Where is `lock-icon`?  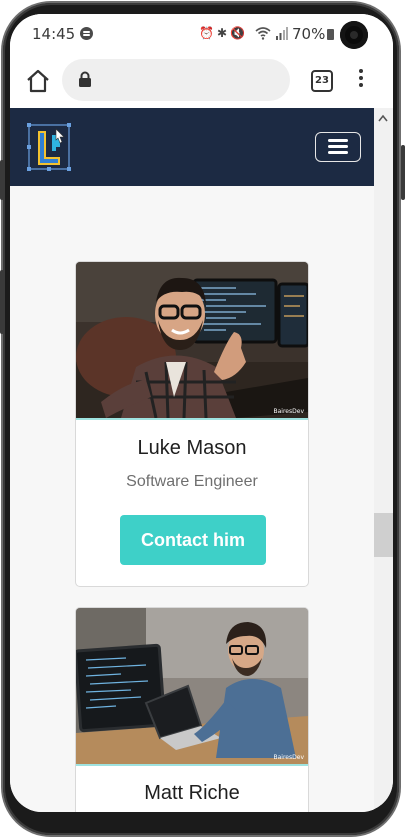
lock-icon is located at coordinates (85, 79).